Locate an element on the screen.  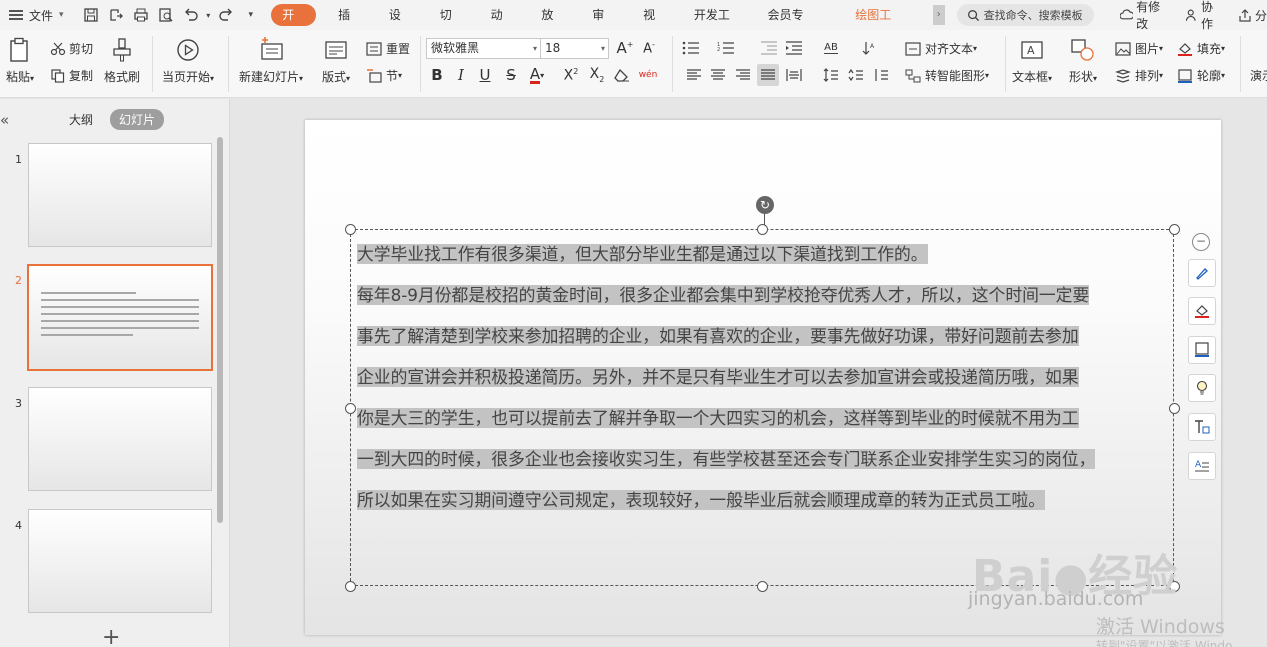
increase-font-icon: A+ is located at coordinates (625, 48).